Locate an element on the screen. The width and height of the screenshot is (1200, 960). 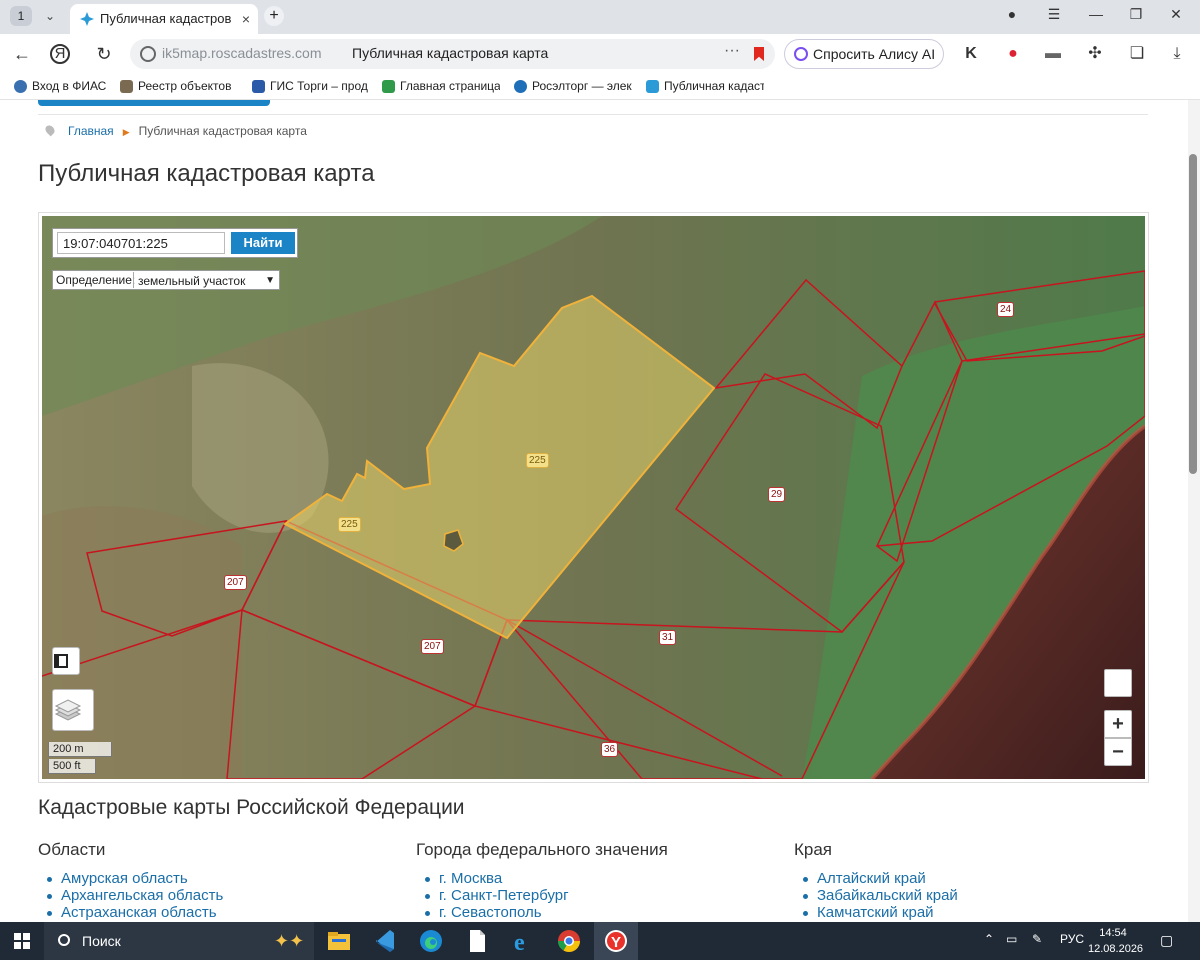
parcel-label: 31 is located at coordinates (668, 637).